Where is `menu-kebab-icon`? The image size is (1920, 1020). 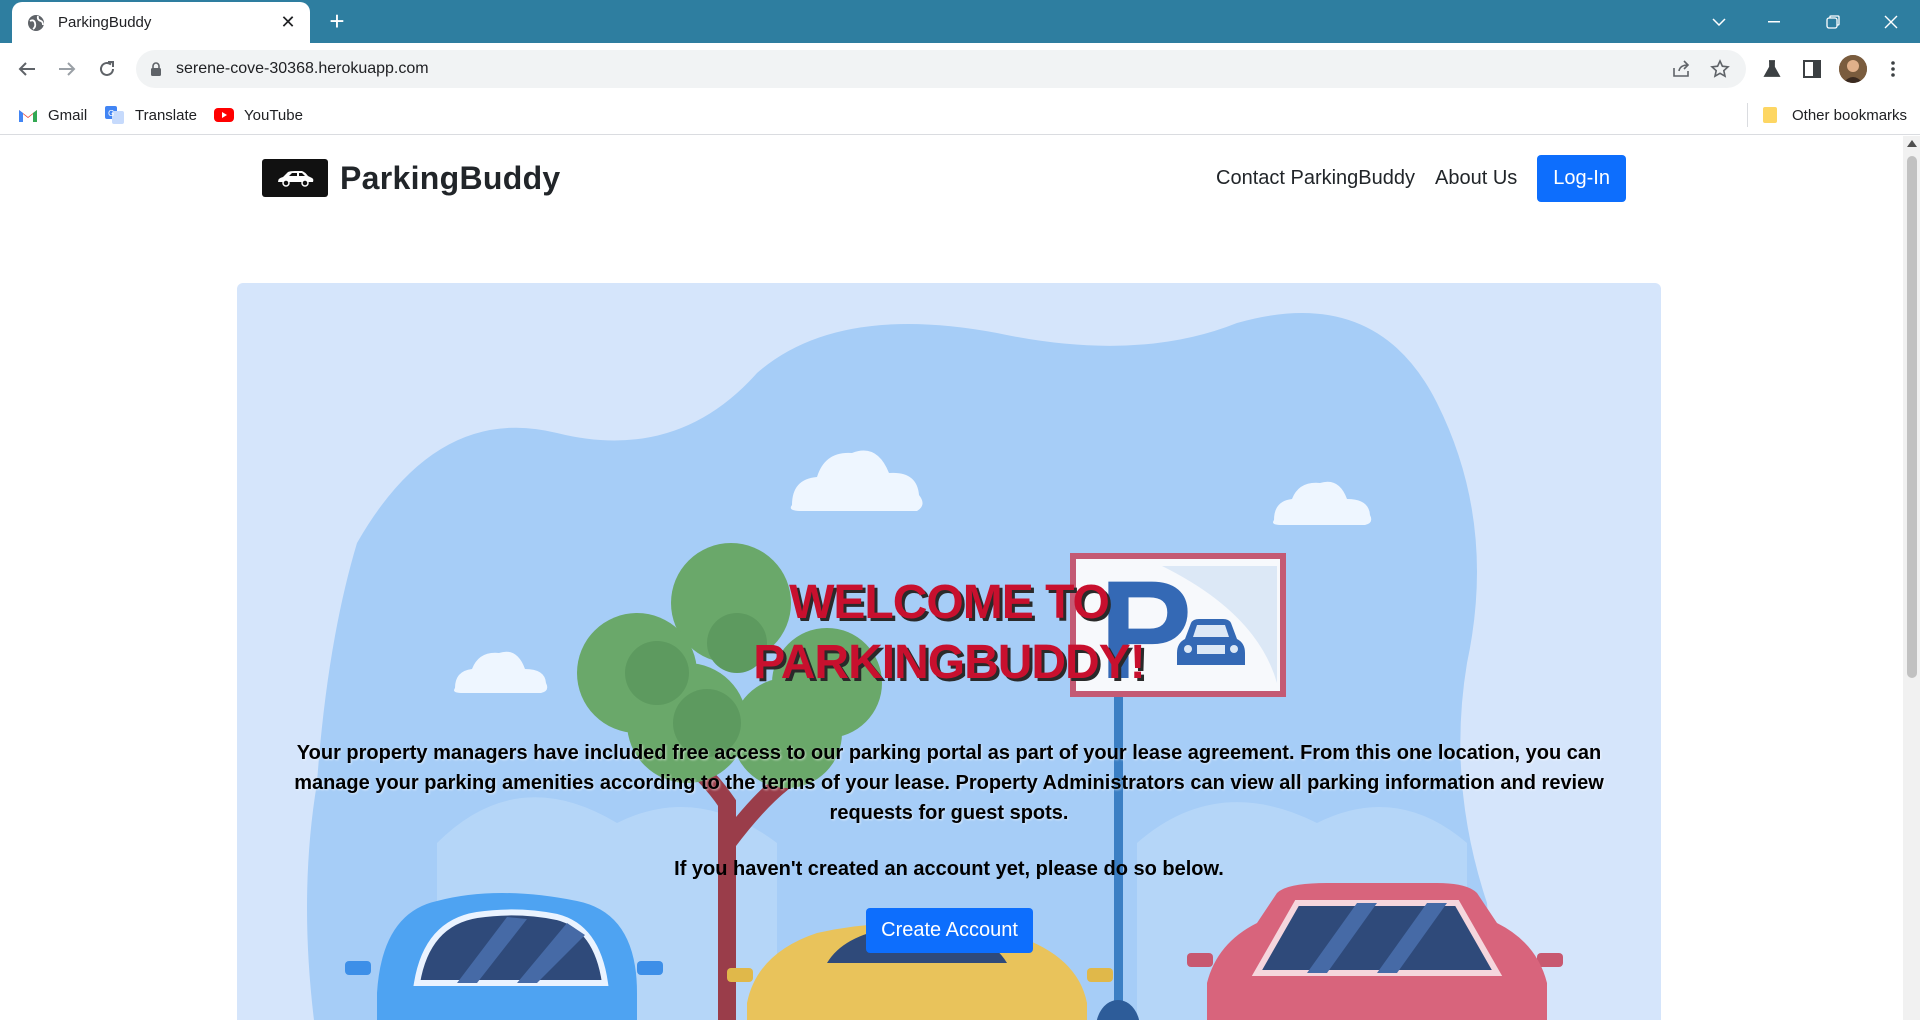 menu-kebab-icon is located at coordinates (1893, 69).